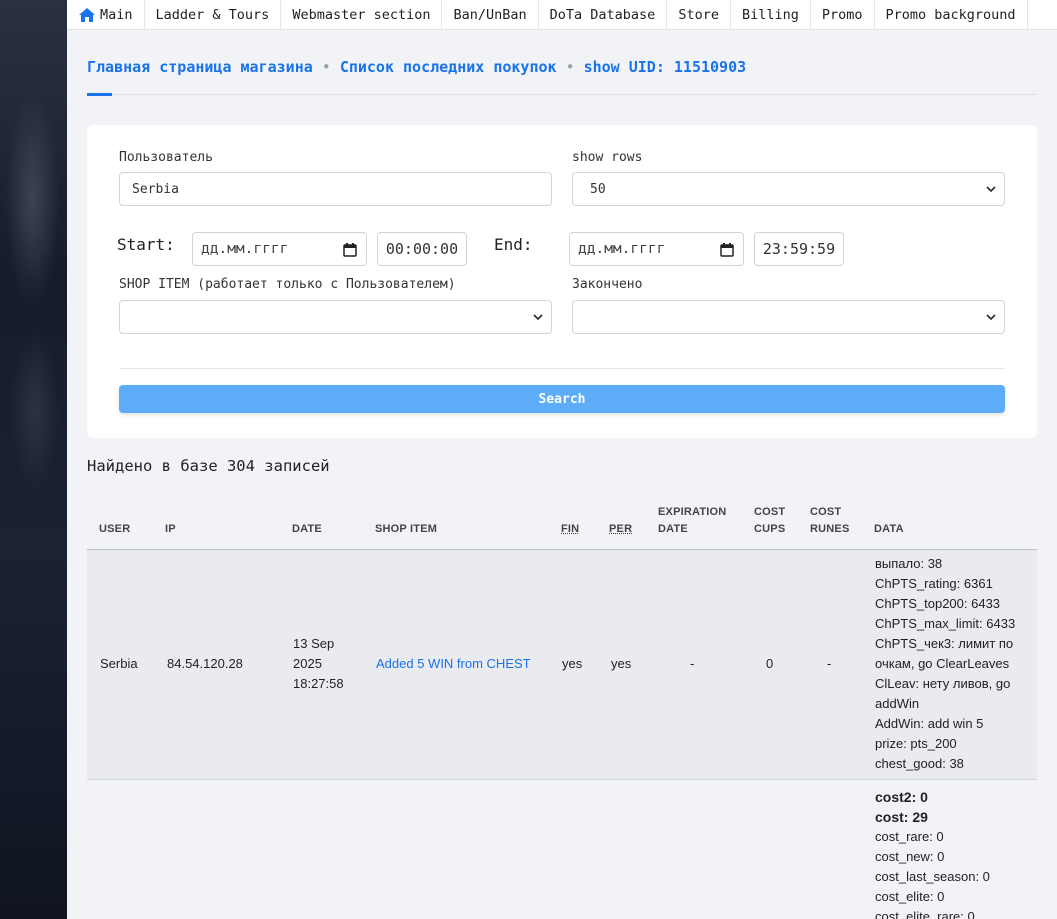 The height and width of the screenshot is (919, 1057). I want to click on nav-item-label: Promo, so click(842, 15).